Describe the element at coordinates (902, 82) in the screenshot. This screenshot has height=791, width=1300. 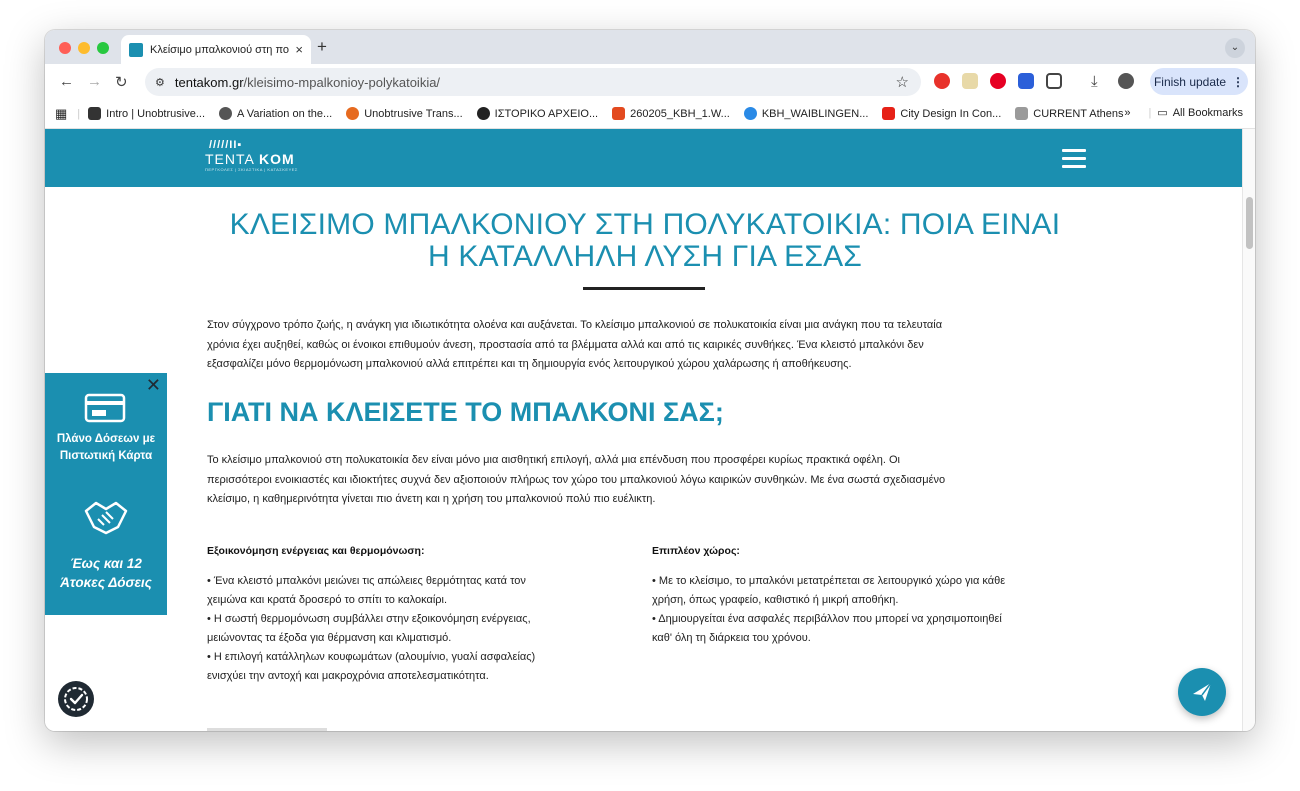
I see `bookmark-star-icon: ☆` at that location.